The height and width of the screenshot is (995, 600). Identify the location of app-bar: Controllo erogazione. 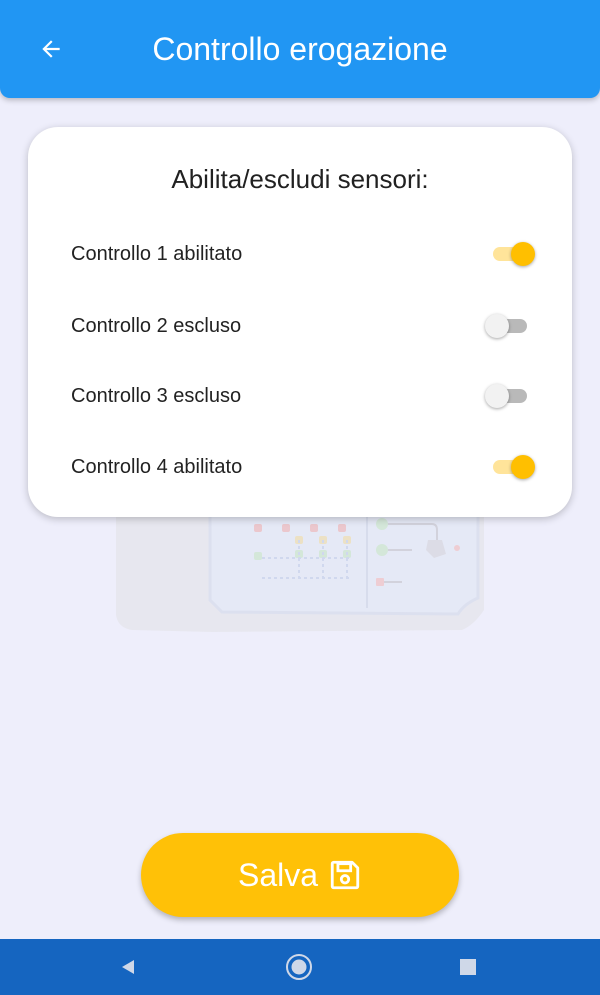
(300, 49).